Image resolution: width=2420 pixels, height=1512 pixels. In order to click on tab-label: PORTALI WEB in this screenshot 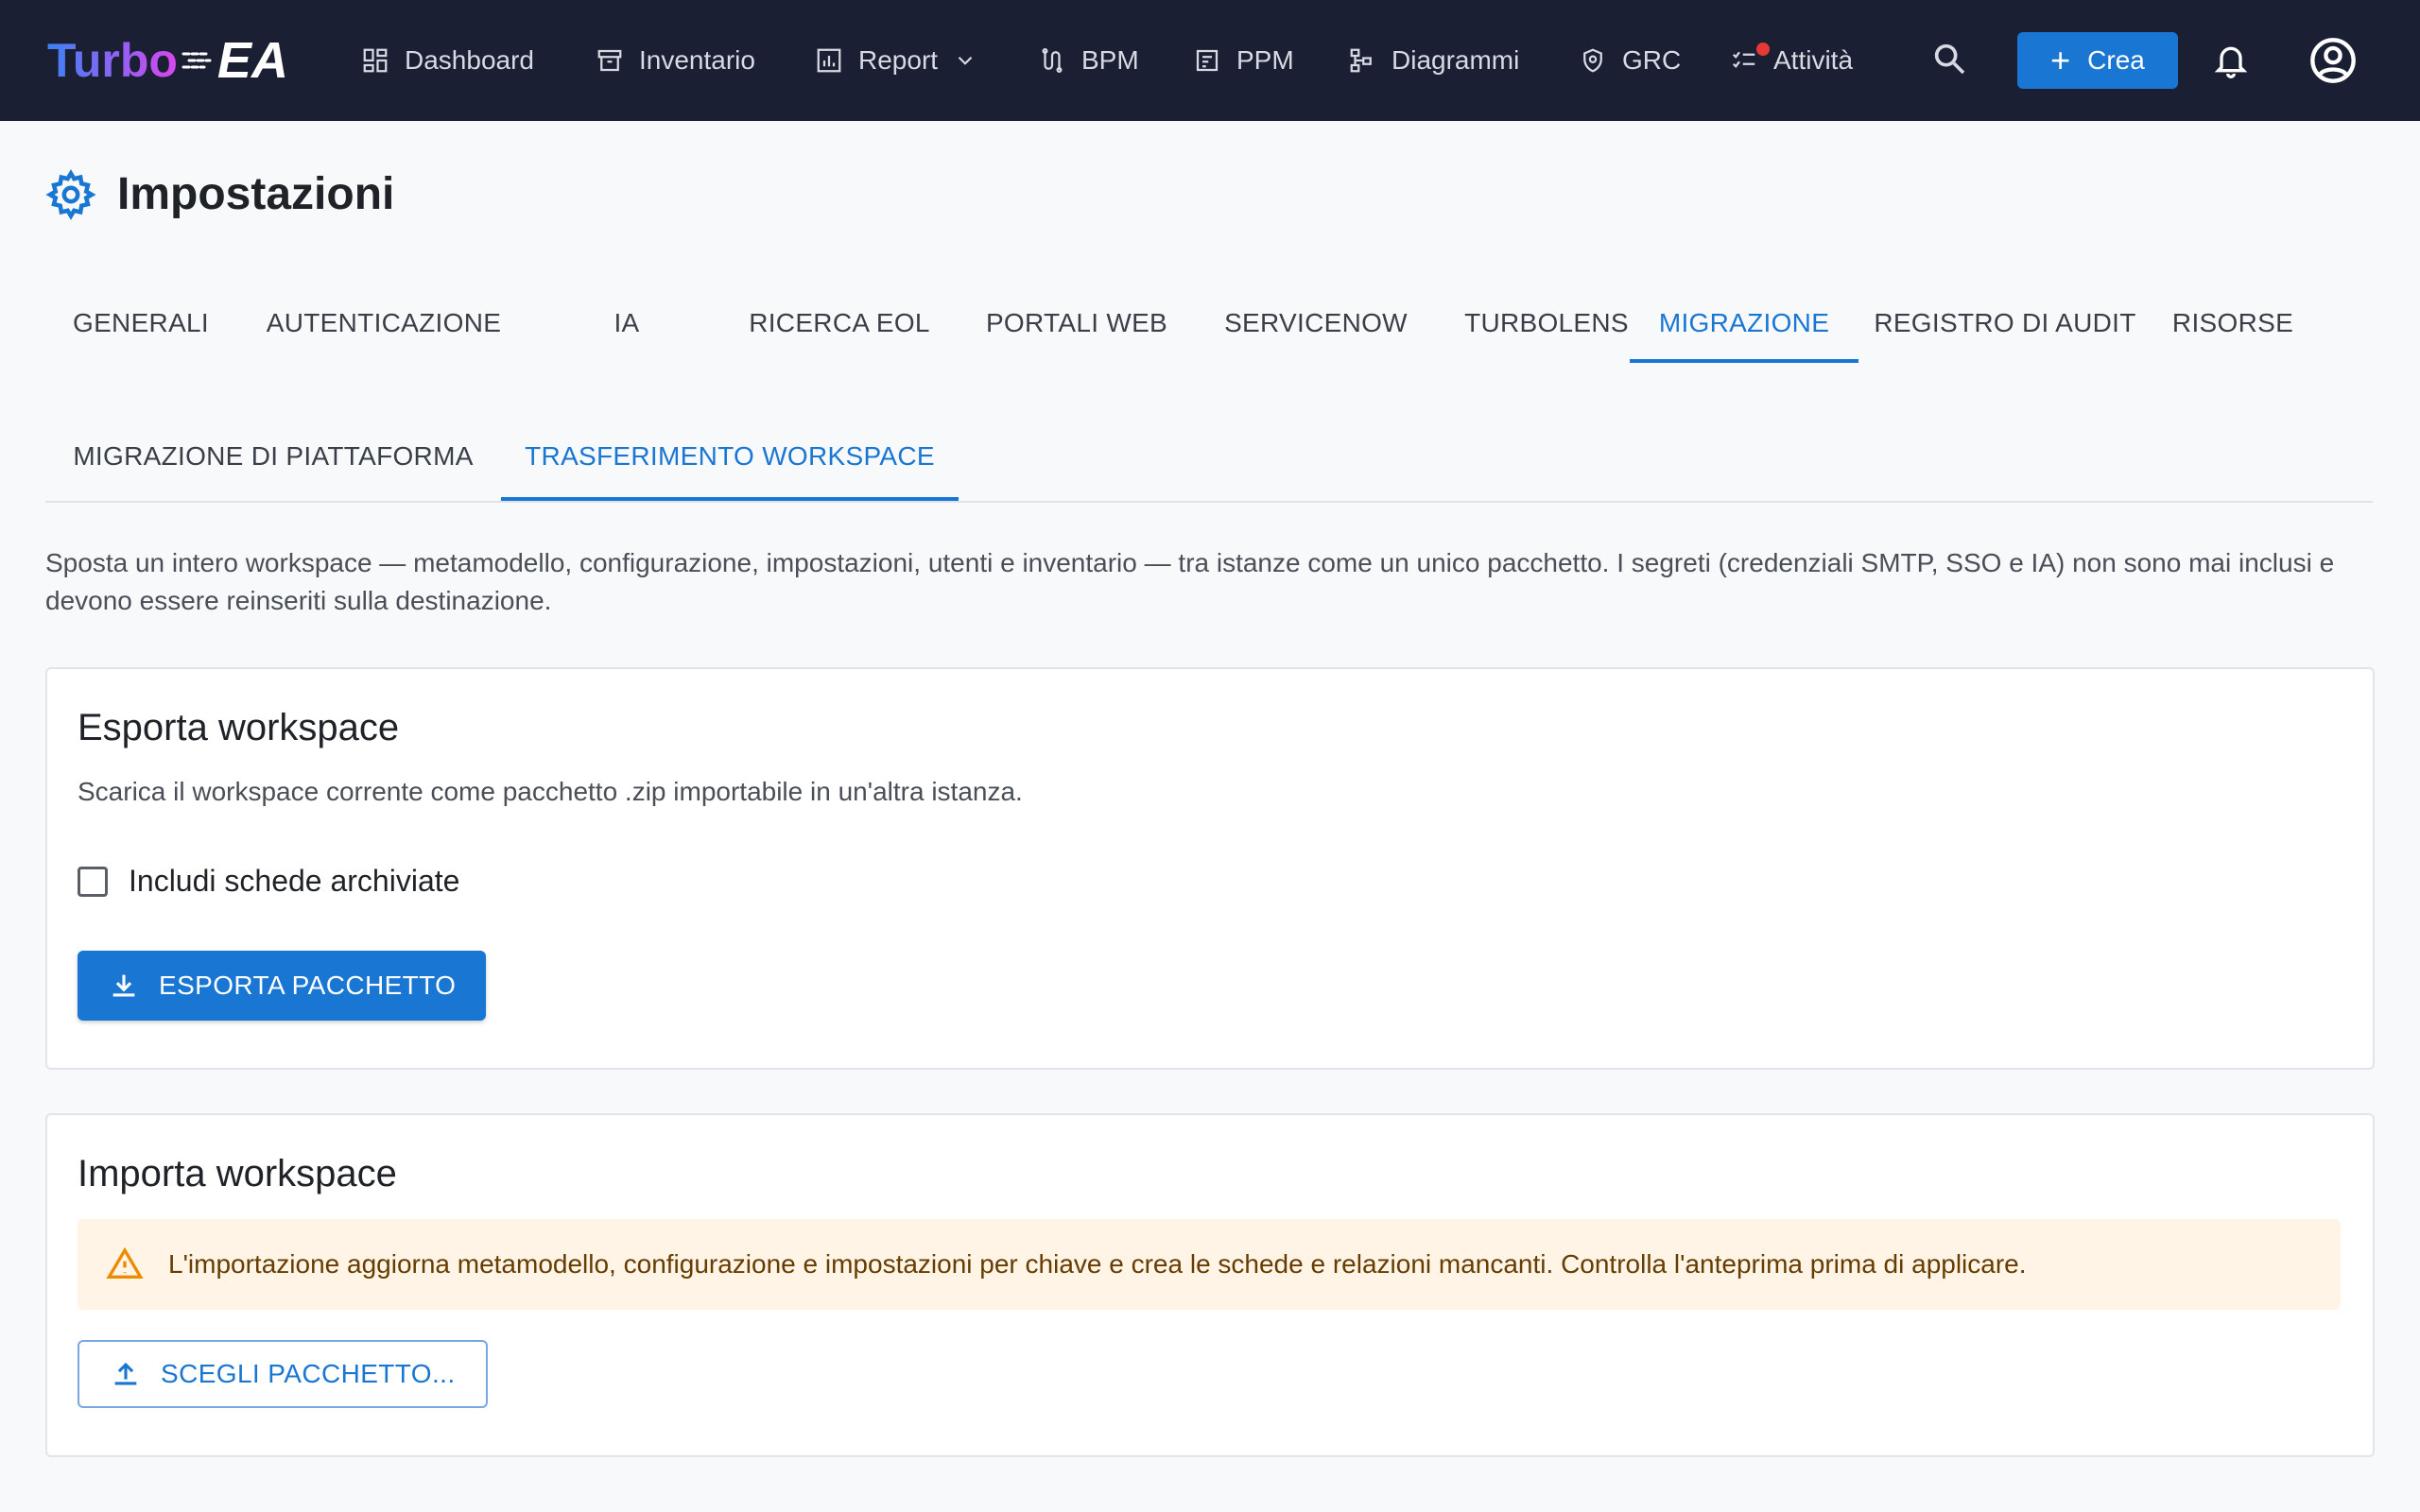, I will do `click(1076, 322)`.